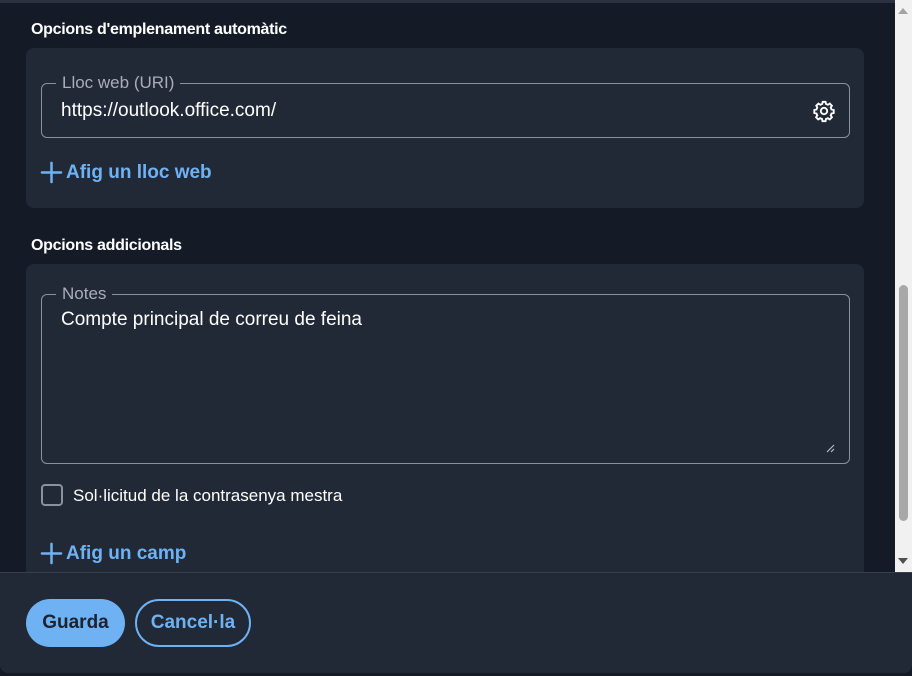 The width and height of the screenshot is (912, 676). I want to click on uri-label: Lloc web (URI), so click(118, 83).